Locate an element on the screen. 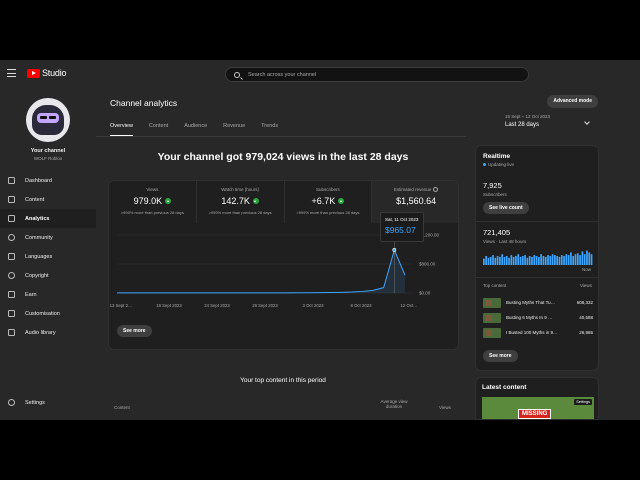 This screenshot has height=480, width=640. sidebar-item-copyright: Copyright is located at coordinates (48, 275).